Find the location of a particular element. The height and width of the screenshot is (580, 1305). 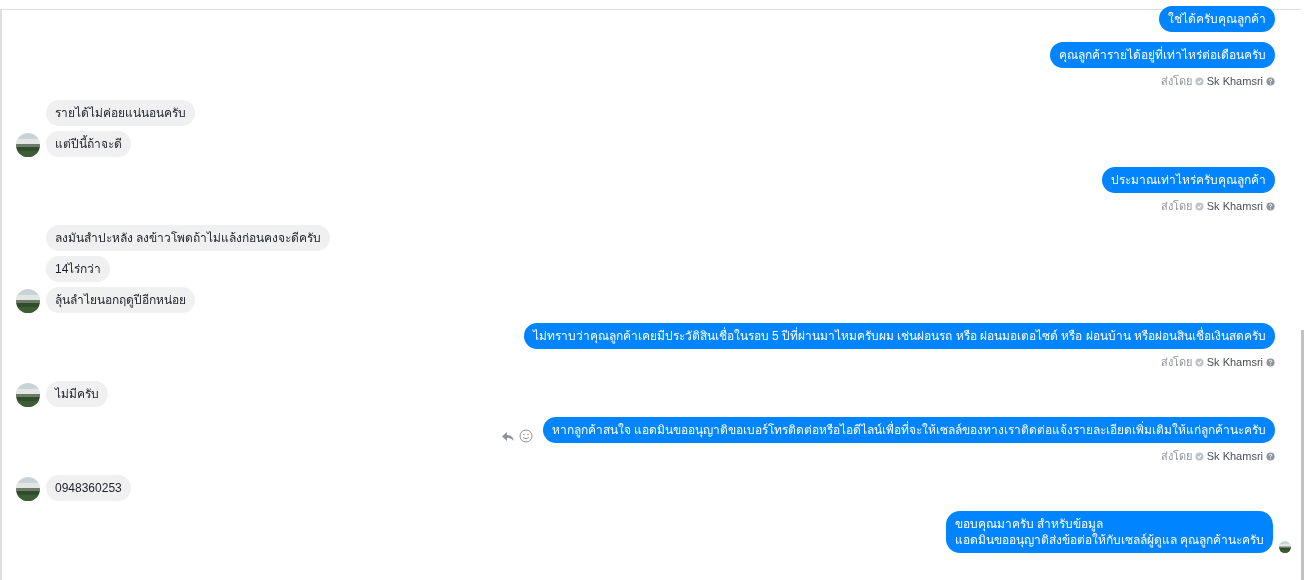

message-bubble: คุณลูกค้ารายได้อยู่ที่เท่าไหร่ต่อเดือนครับ is located at coordinates (1162, 55).